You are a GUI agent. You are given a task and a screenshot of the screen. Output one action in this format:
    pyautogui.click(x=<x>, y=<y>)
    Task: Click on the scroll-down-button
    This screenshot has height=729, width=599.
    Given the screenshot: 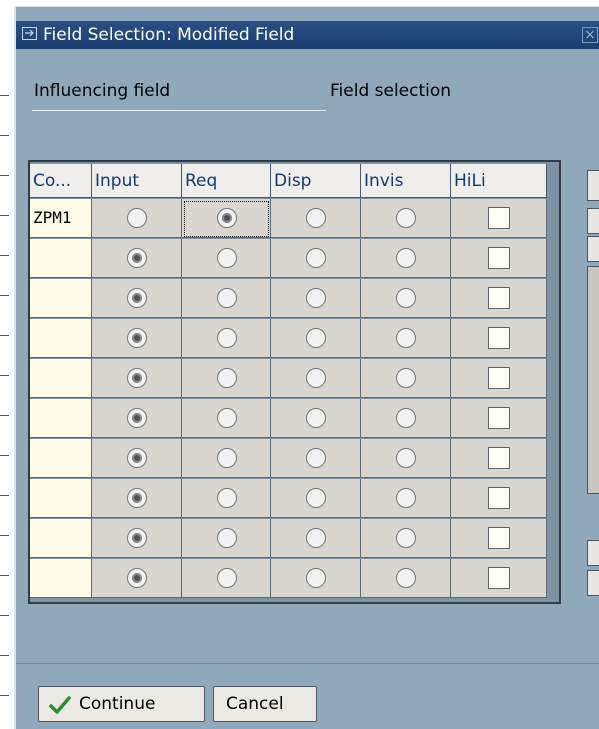 What is the action you would take?
    pyautogui.click(x=593, y=553)
    